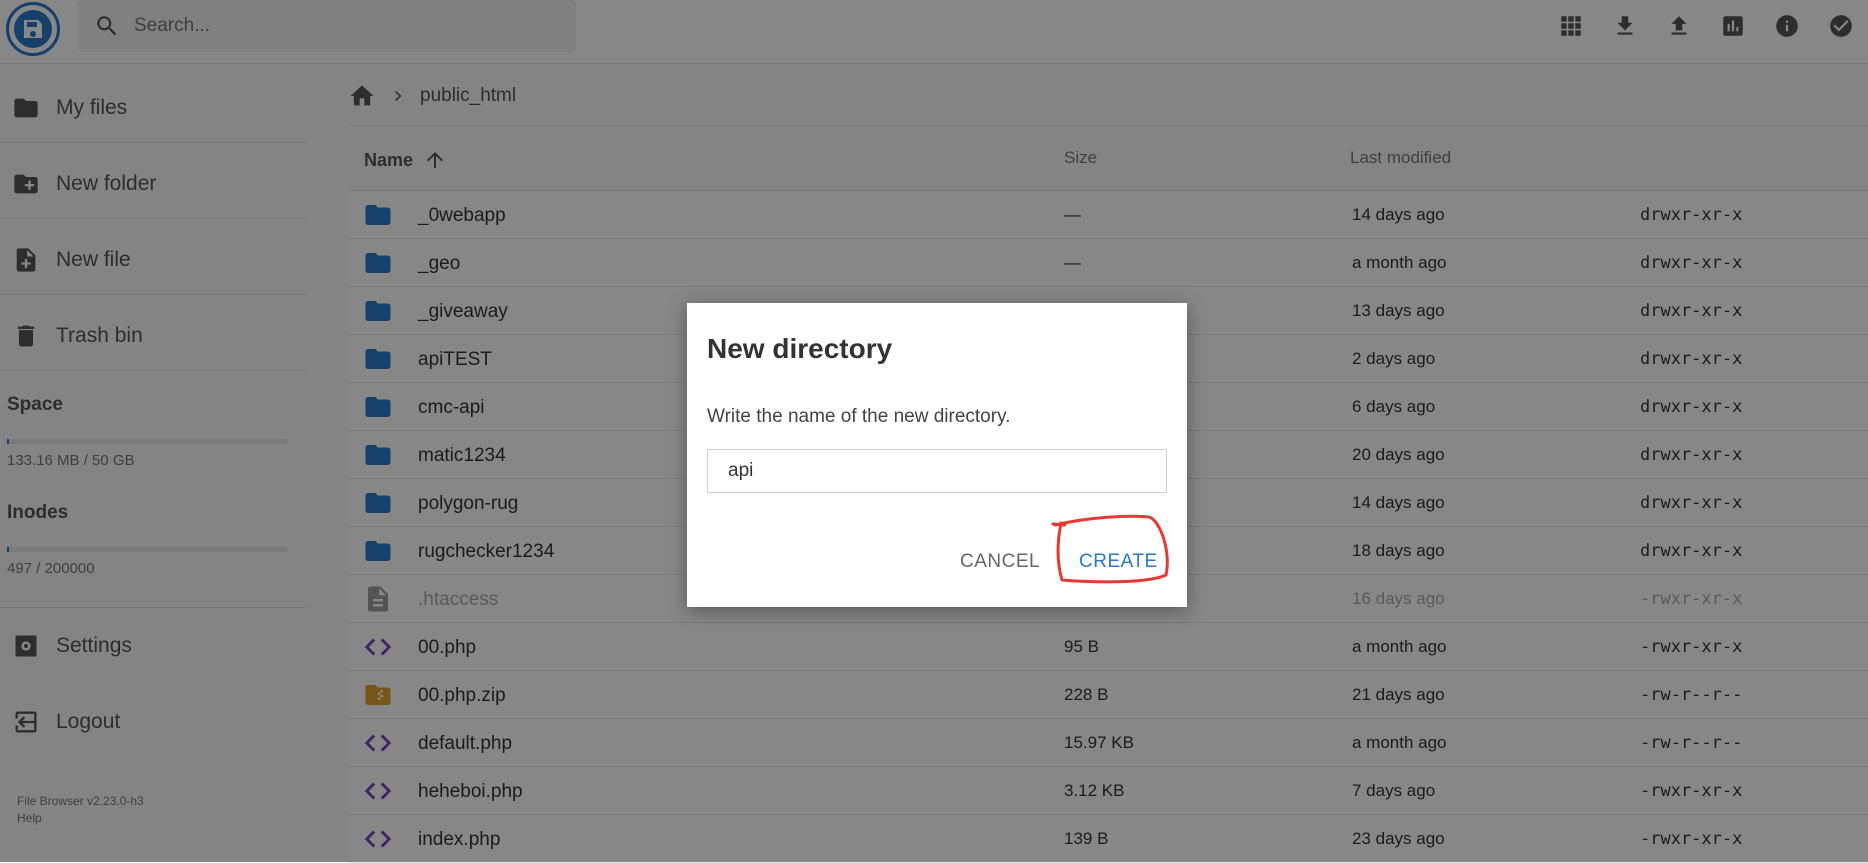 The image size is (1868, 863). What do you see at coordinates (1110, 549) in the screenshot?
I see `annotation-circle` at bounding box center [1110, 549].